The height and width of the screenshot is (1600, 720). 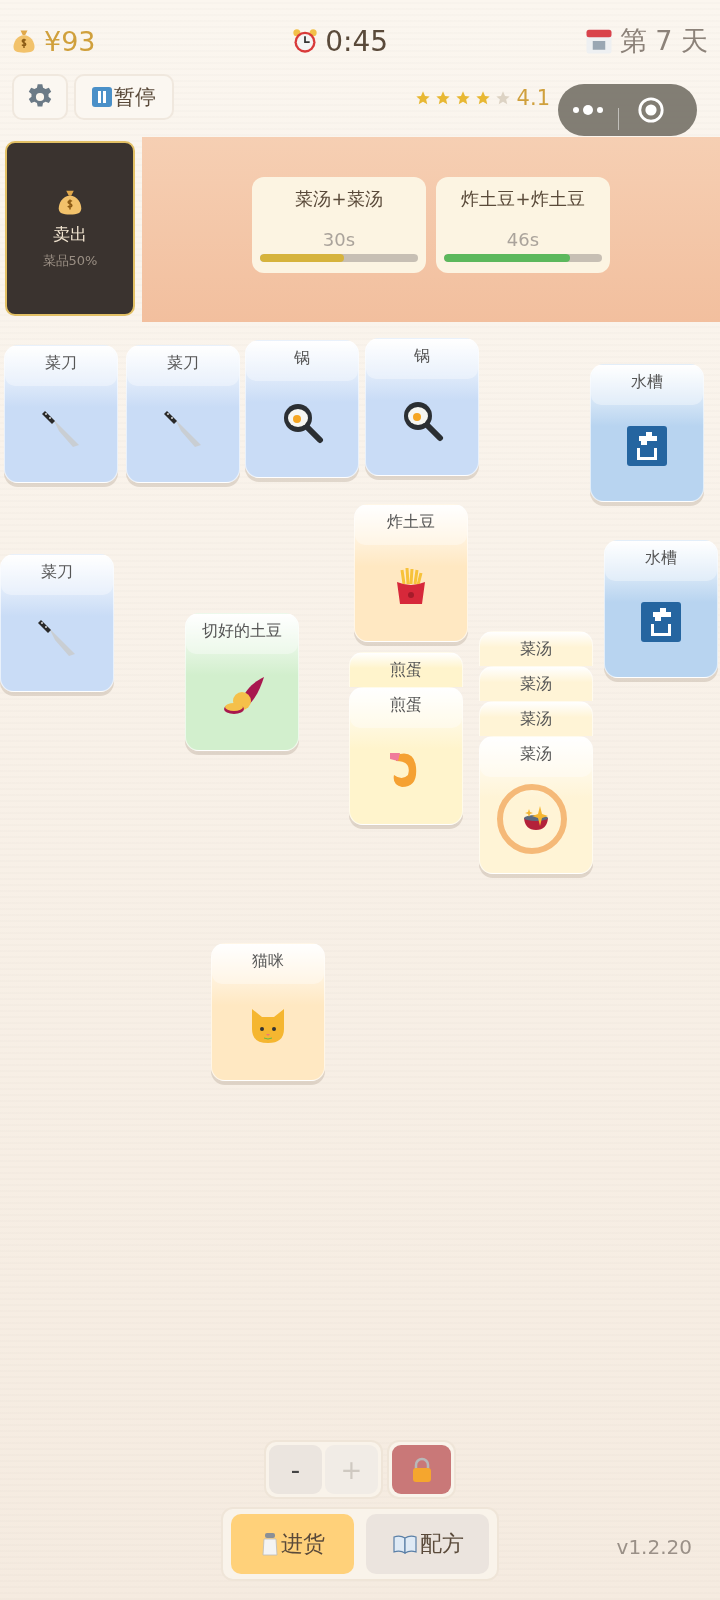 I want to click on sell-card: 卖出 菜品50%, so click(x=70, y=228).